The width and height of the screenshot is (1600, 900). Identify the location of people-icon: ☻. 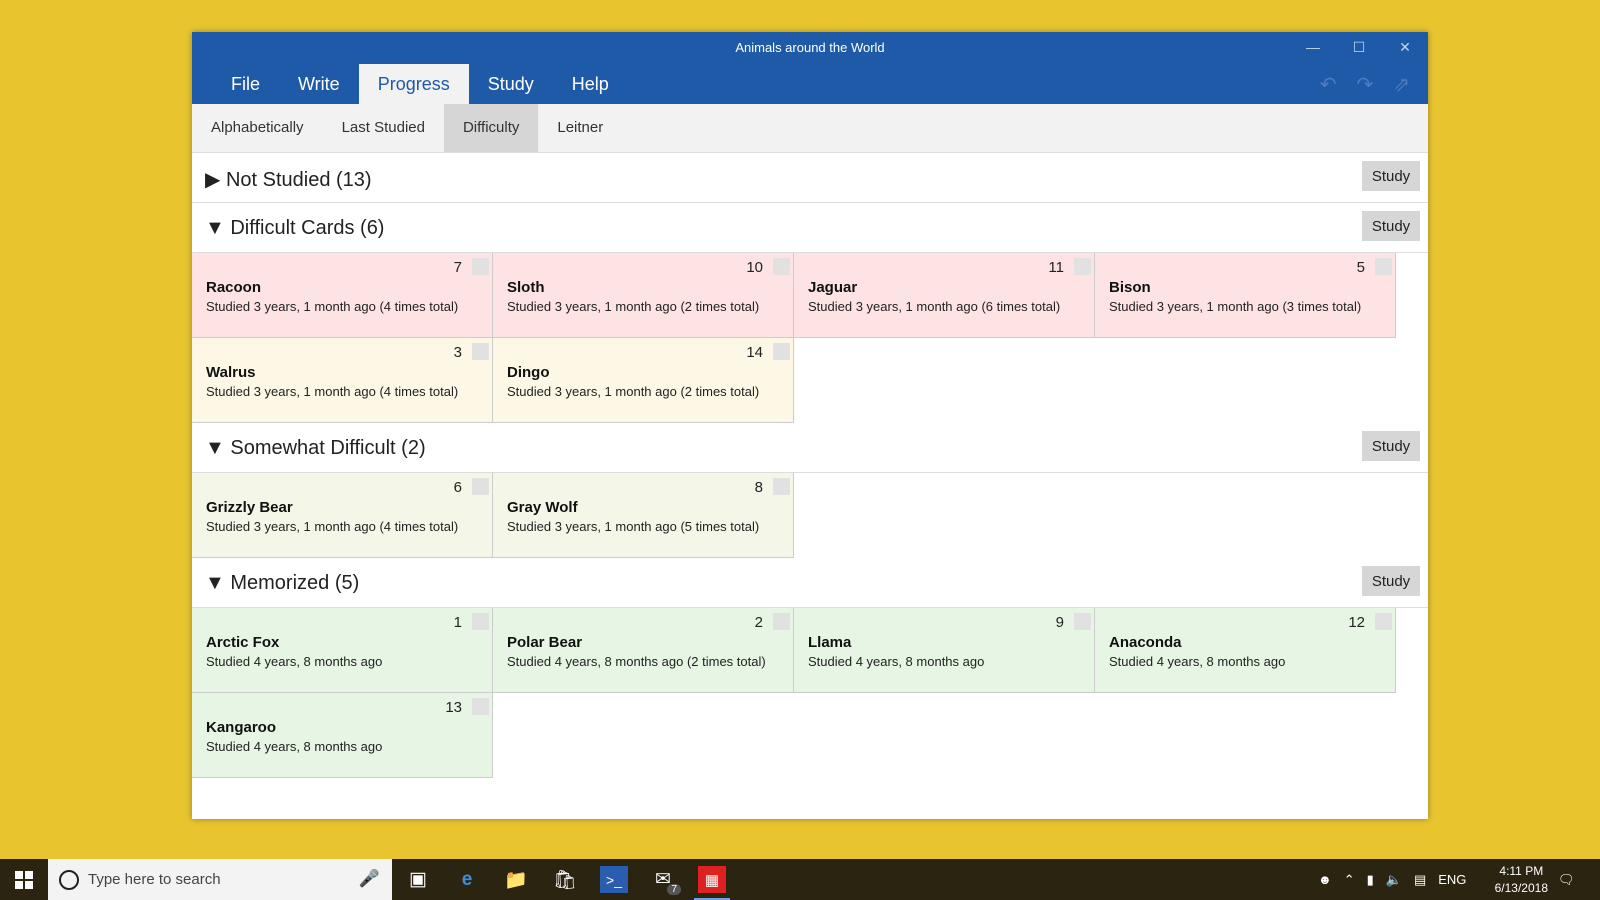
(1325, 879).